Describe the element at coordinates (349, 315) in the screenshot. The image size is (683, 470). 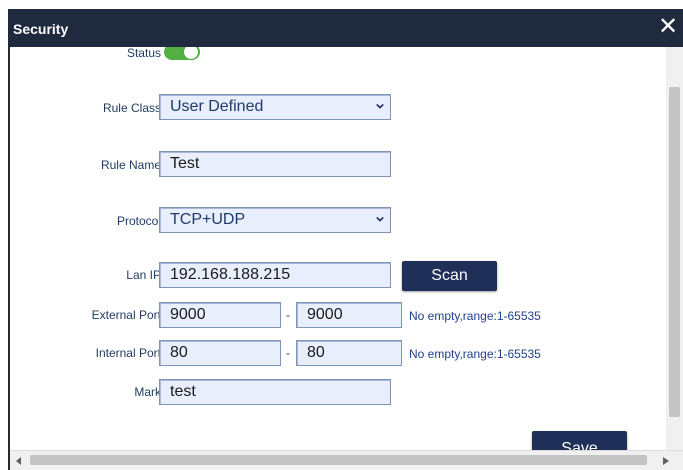
I see `external-port-end-input: 9000` at that location.